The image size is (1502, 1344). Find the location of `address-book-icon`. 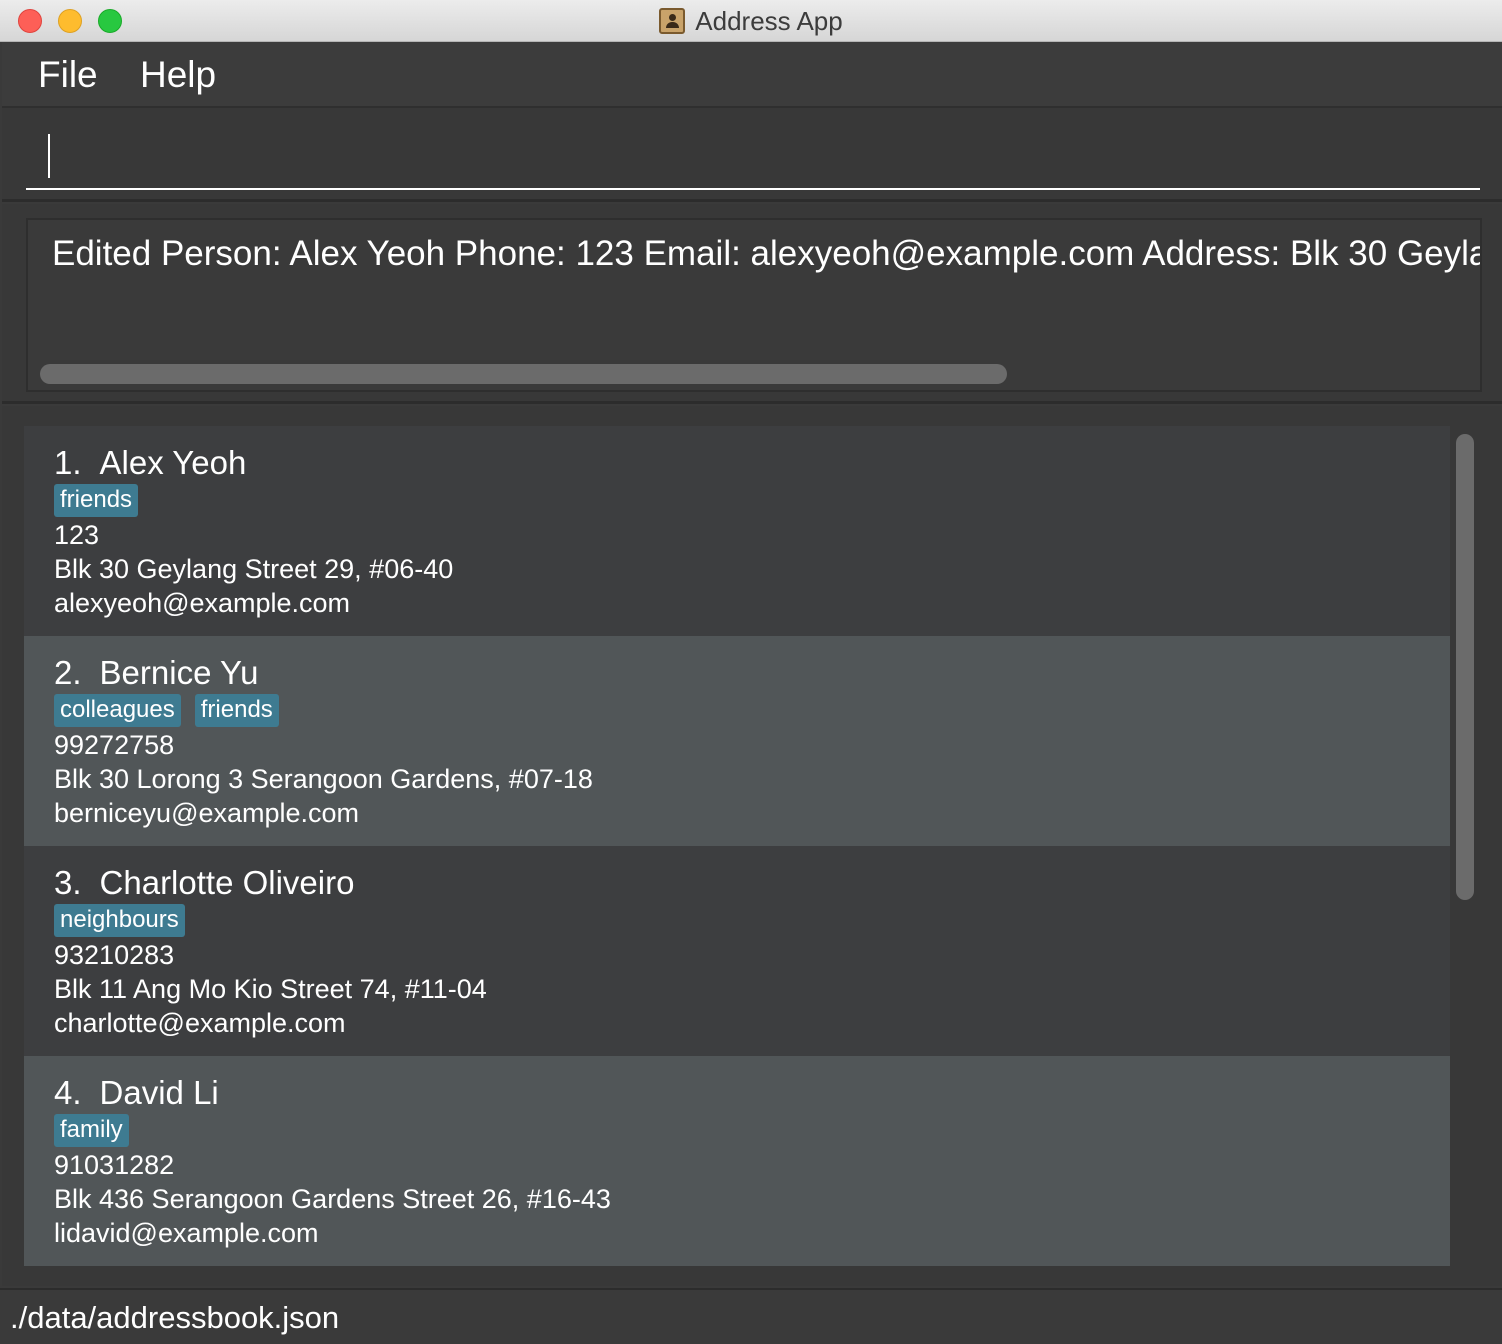

address-book-icon is located at coordinates (672, 21).